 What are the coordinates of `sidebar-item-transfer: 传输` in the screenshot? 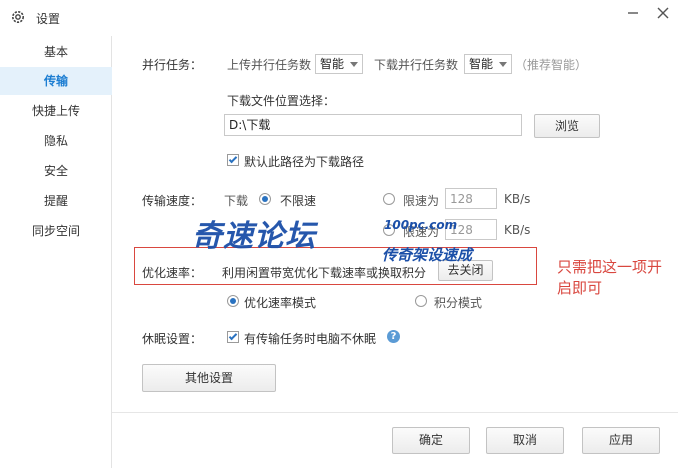 It's located at (56, 81).